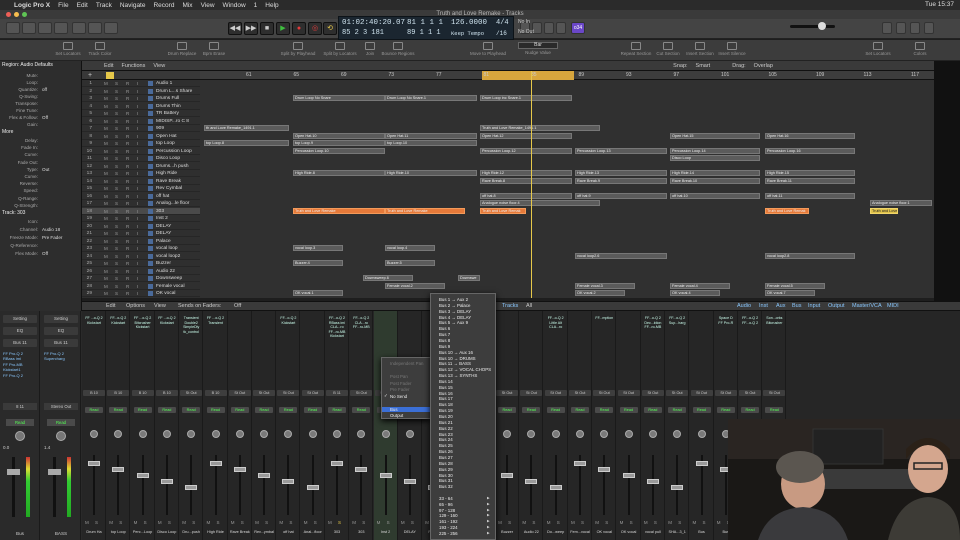  Describe the element at coordinates (446, 498) in the screenshot. I see `bus-menu-item: 33 - 64` at that location.